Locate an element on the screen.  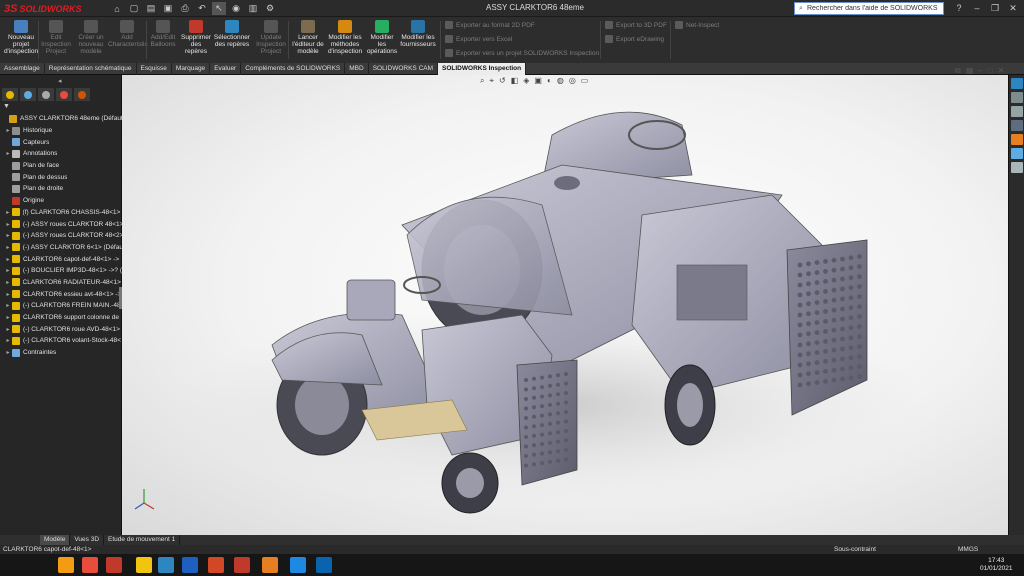
maximize-icon: □ is located at coordinates (990, 71).